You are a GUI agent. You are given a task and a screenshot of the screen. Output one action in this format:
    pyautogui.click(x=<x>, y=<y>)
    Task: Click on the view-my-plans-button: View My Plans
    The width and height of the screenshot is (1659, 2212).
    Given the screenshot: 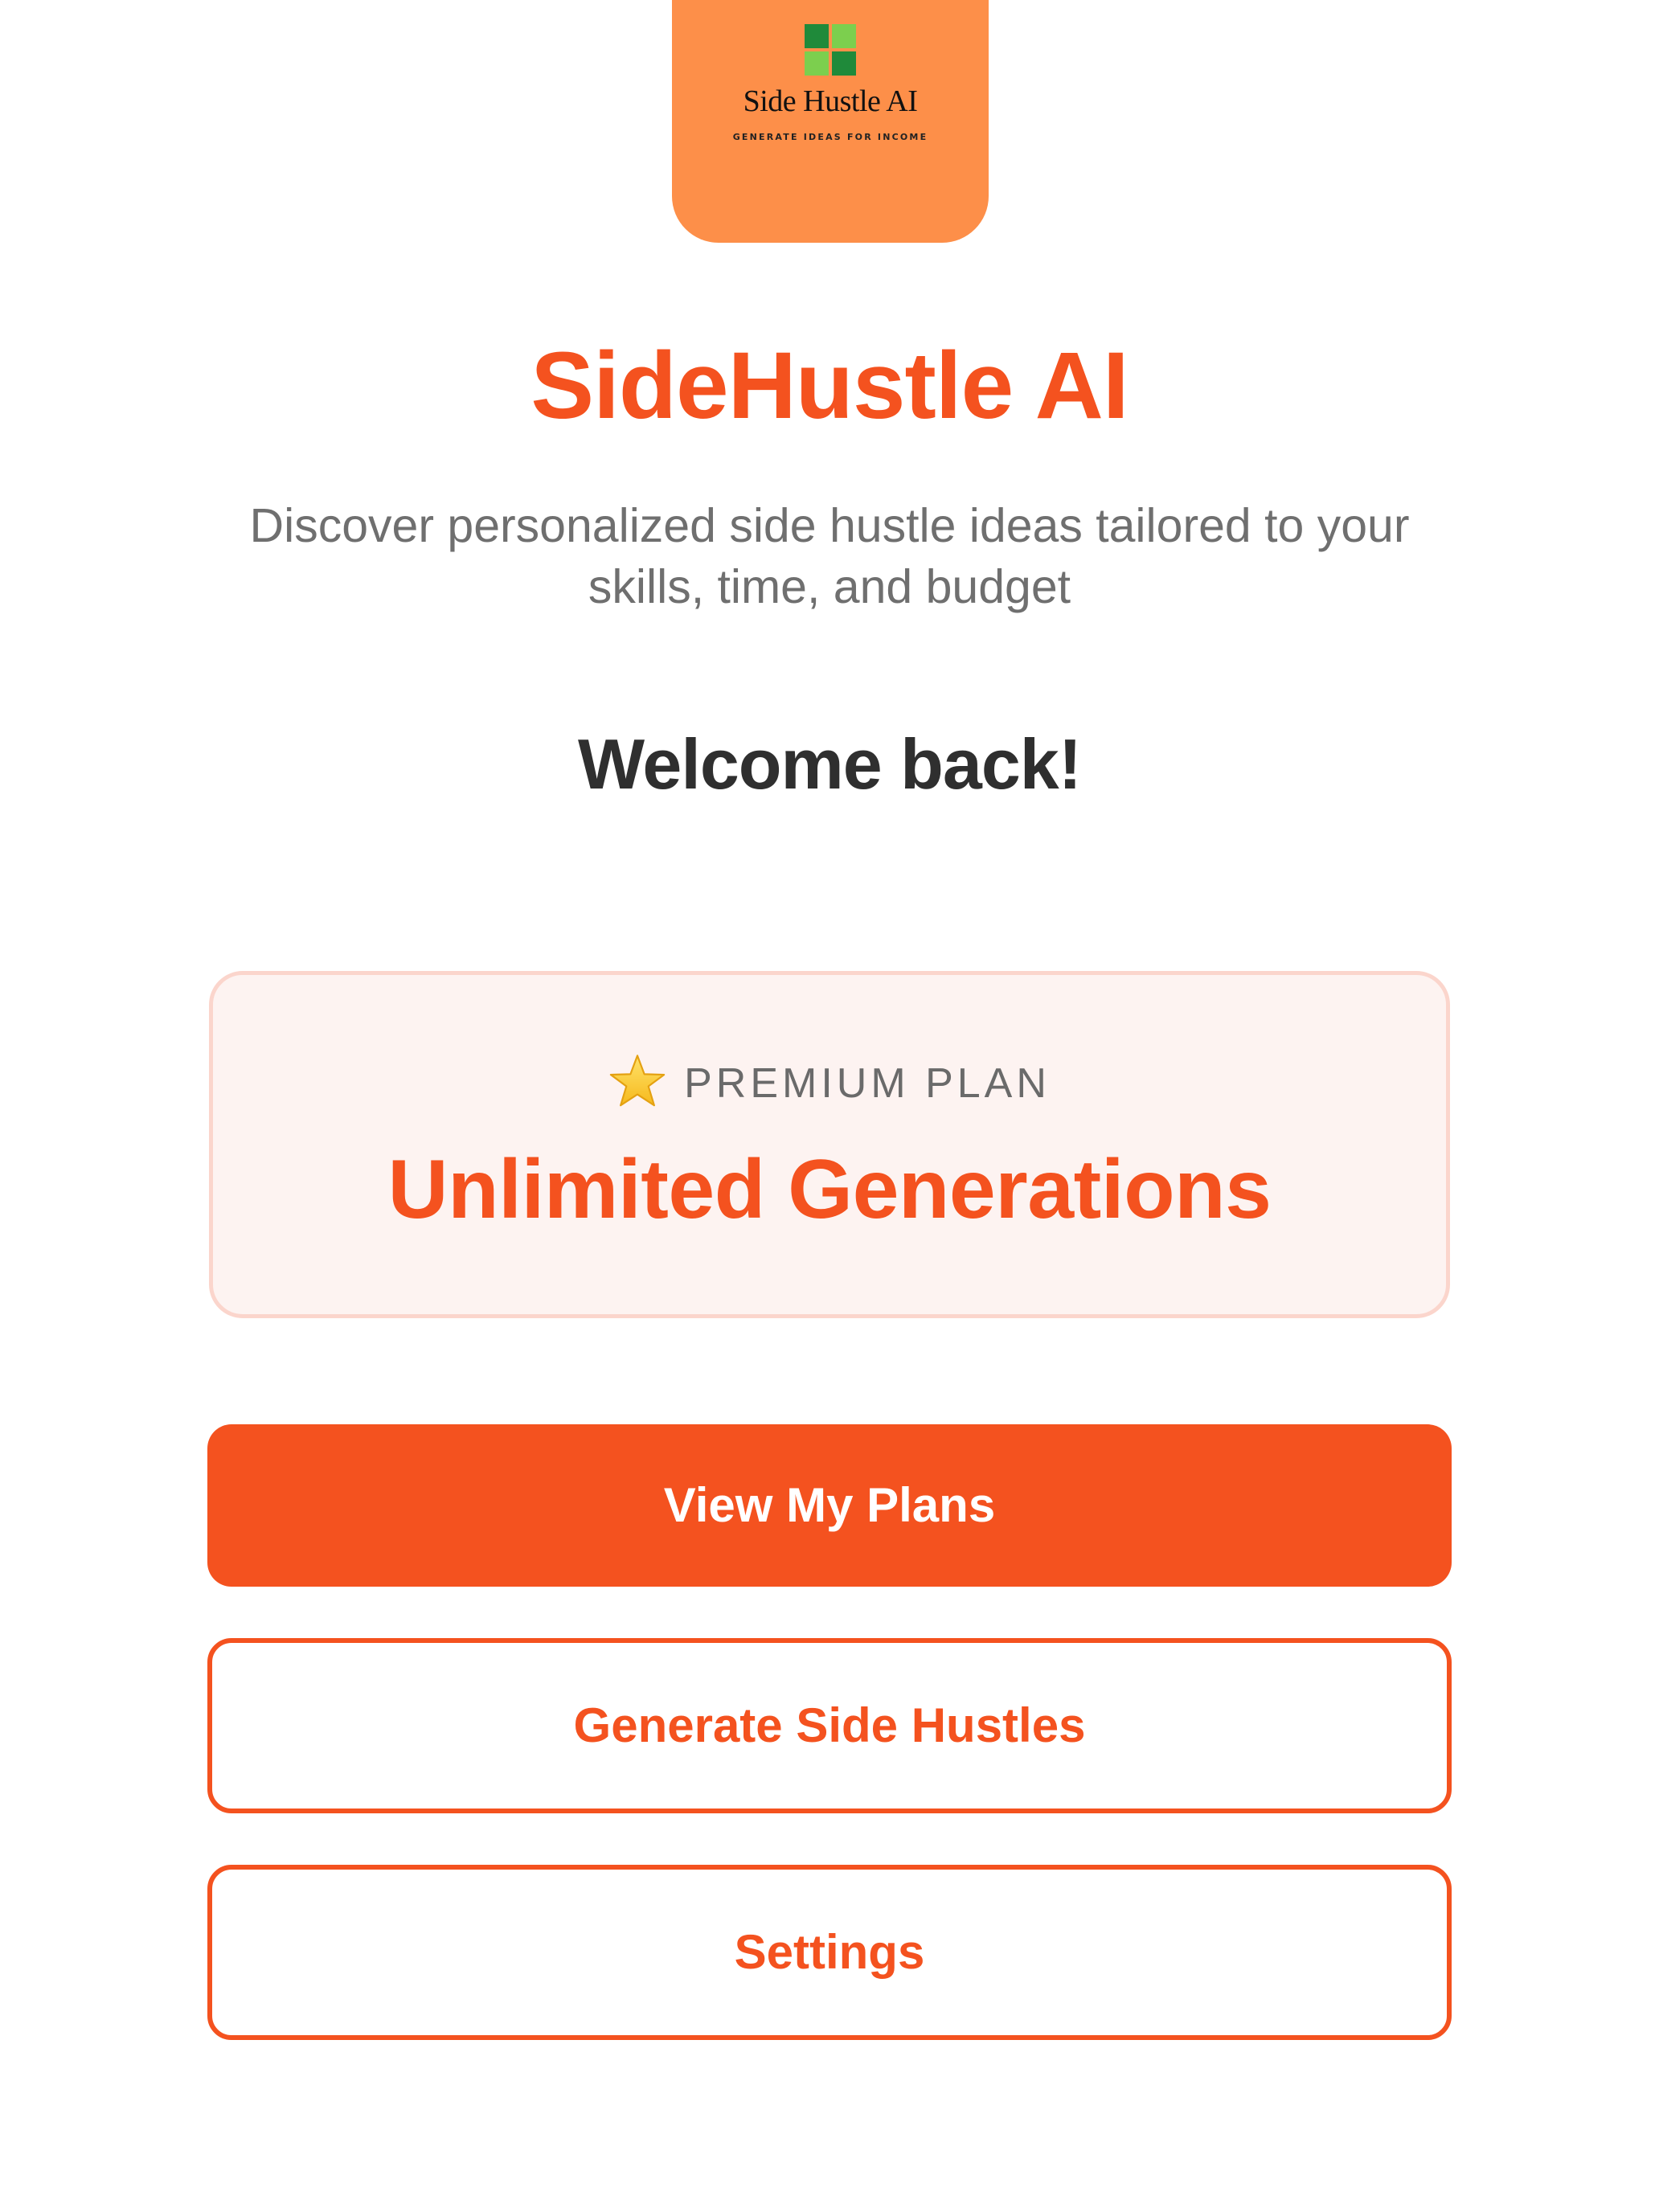 What is the action you would take?
    pyautogui.click(x=829, y=1505)
    